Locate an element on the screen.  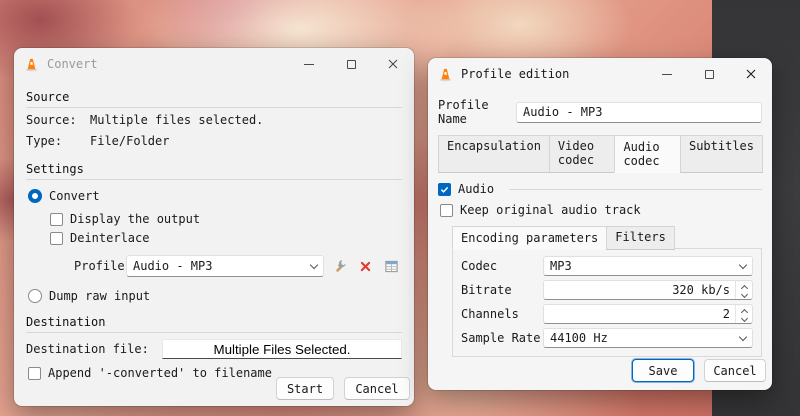
append-converted-label: Append '-converted' to filename is located at coordinates (160, 373).